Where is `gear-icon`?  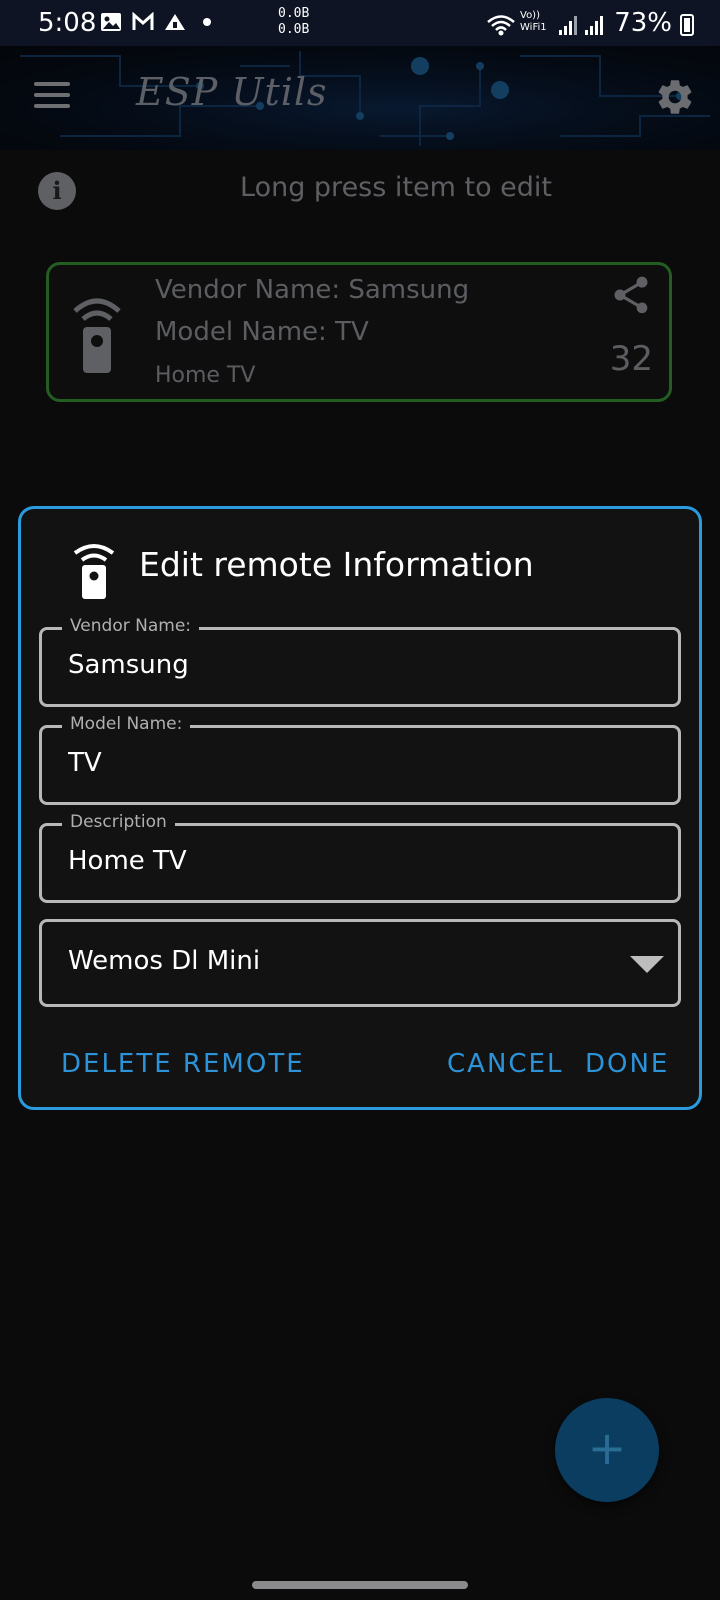 gear-icon is located at coordinates (675, 97).